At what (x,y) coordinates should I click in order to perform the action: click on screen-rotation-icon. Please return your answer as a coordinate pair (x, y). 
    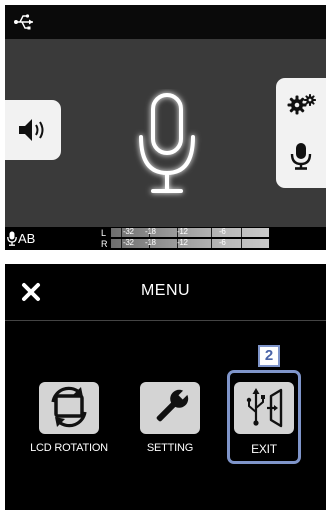
    Looking at the image, I should click on (69, 407).